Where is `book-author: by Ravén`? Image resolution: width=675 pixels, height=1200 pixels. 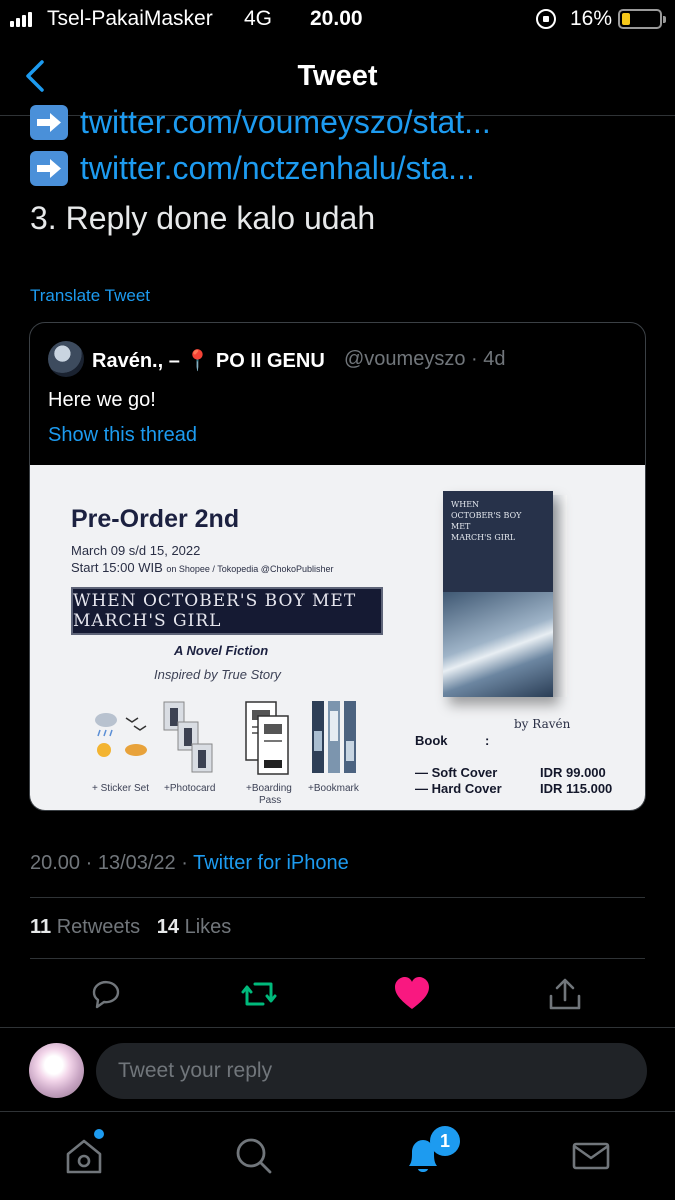 book-author: by Ravén is located at coordinates (542, 724).